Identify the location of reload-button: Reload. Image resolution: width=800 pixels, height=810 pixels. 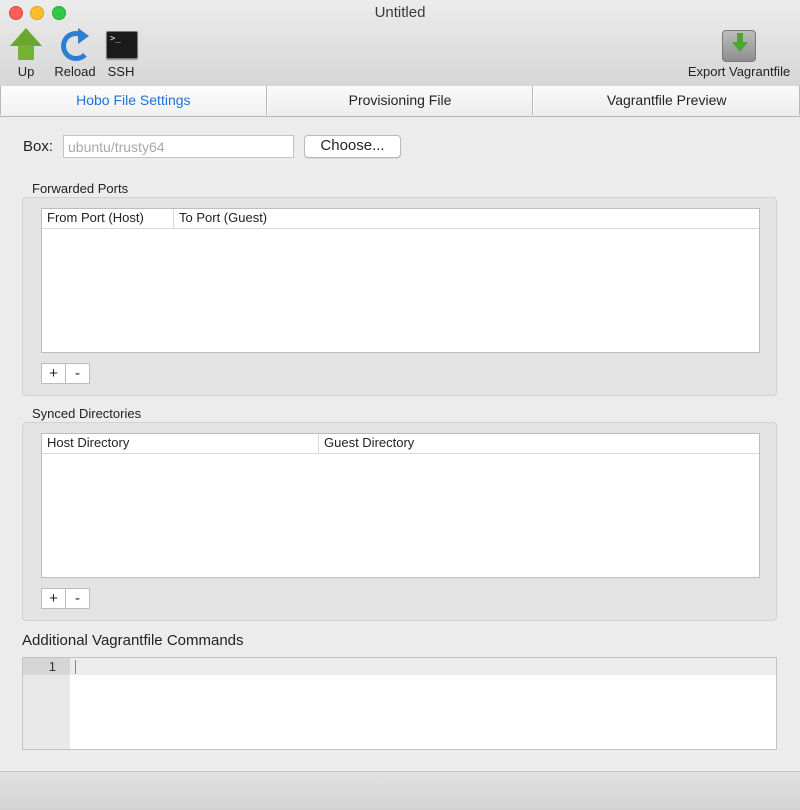
(75, 53).